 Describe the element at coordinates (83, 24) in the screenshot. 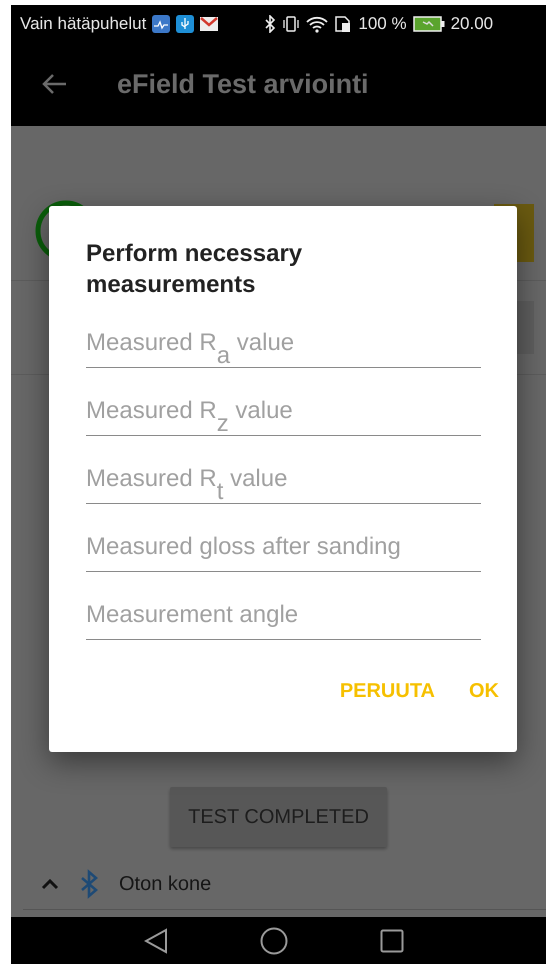

I see `carrier-text: Vain hätäpuhelut` at that location.